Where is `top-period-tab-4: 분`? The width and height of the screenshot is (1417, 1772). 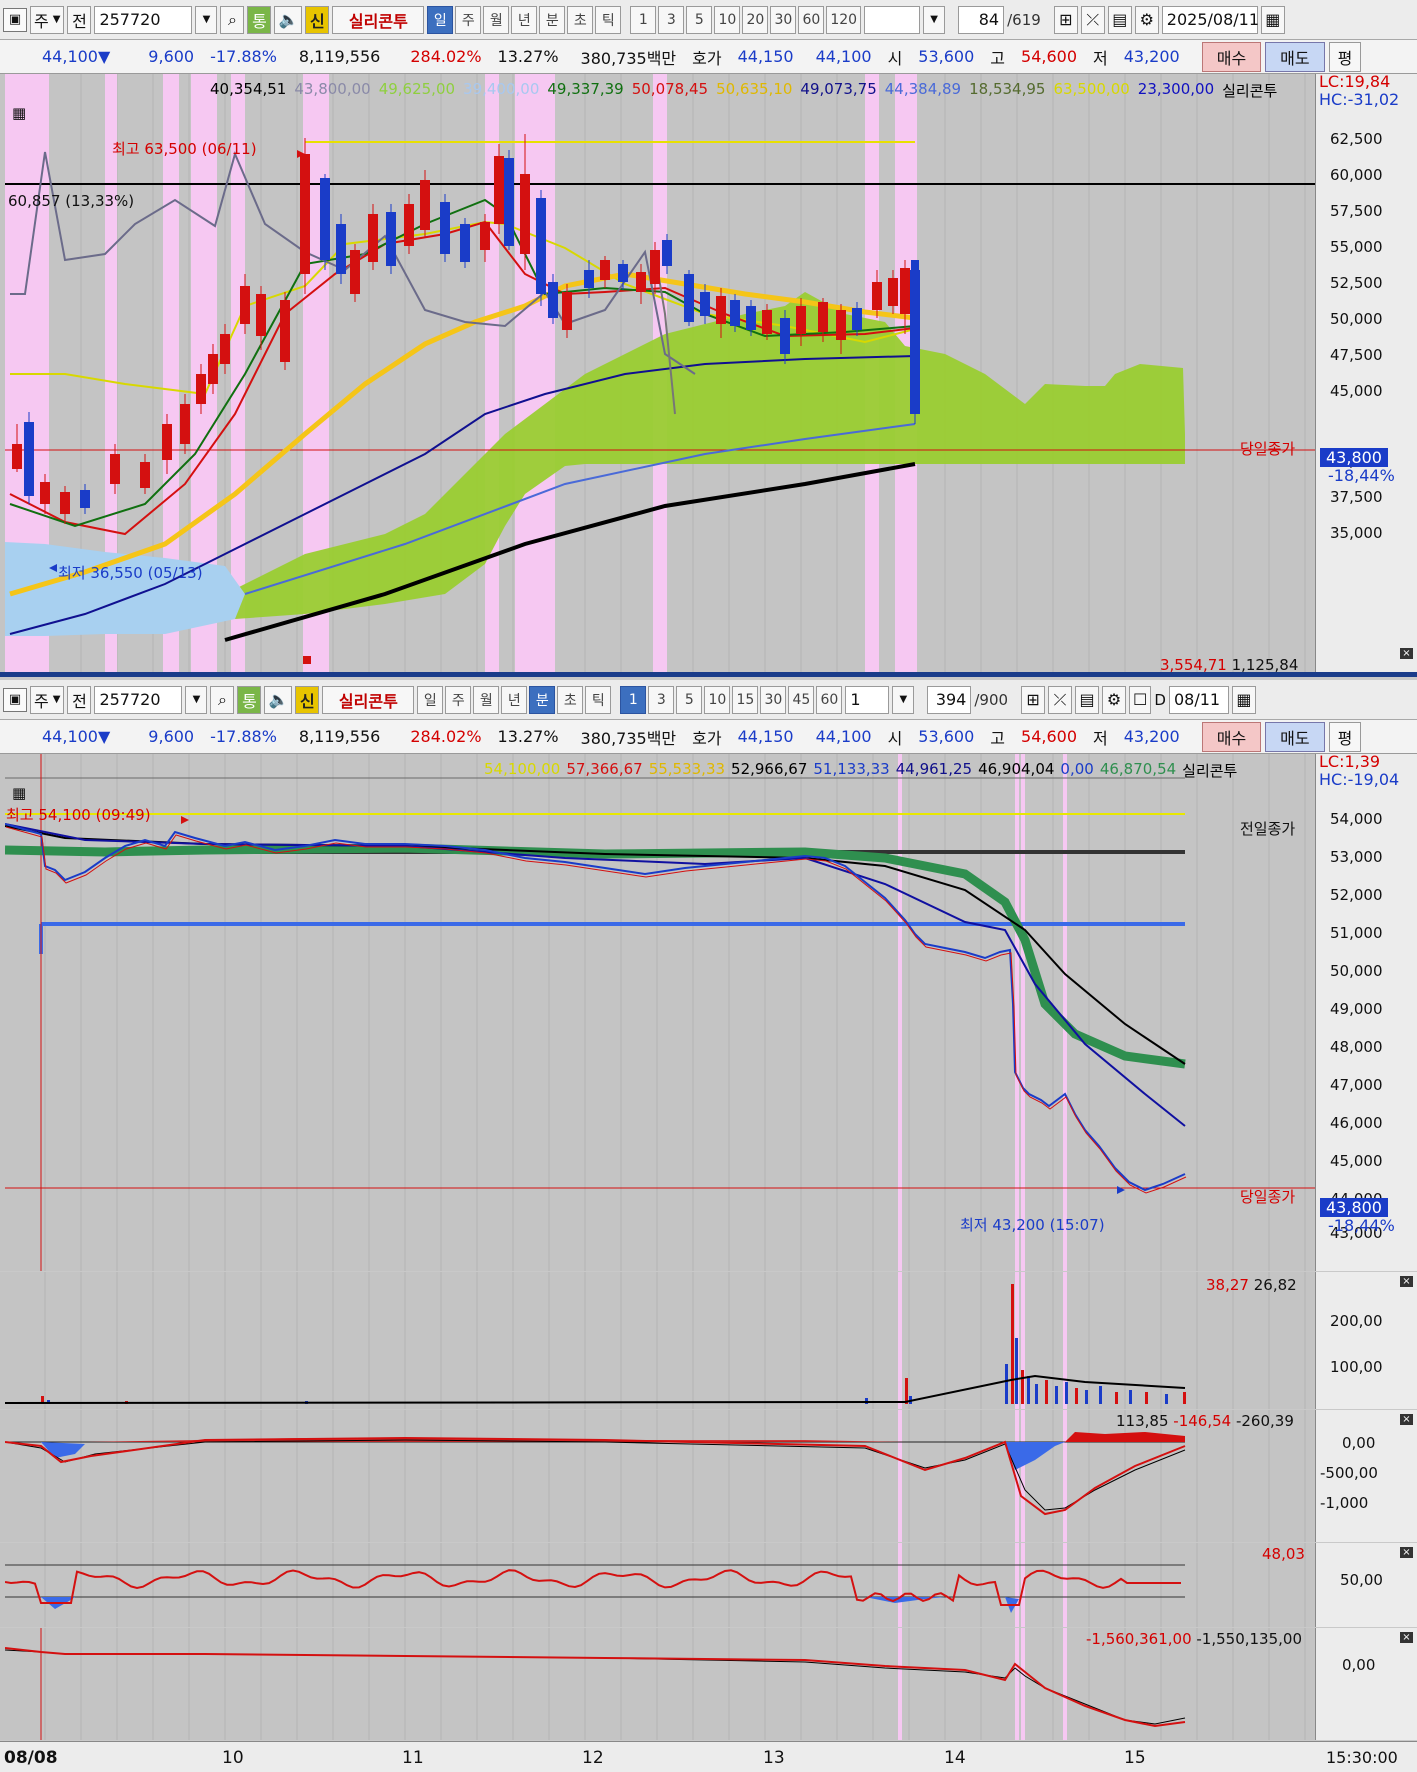
top-period-tab-4: 분 is located at coordinates (552, 19).